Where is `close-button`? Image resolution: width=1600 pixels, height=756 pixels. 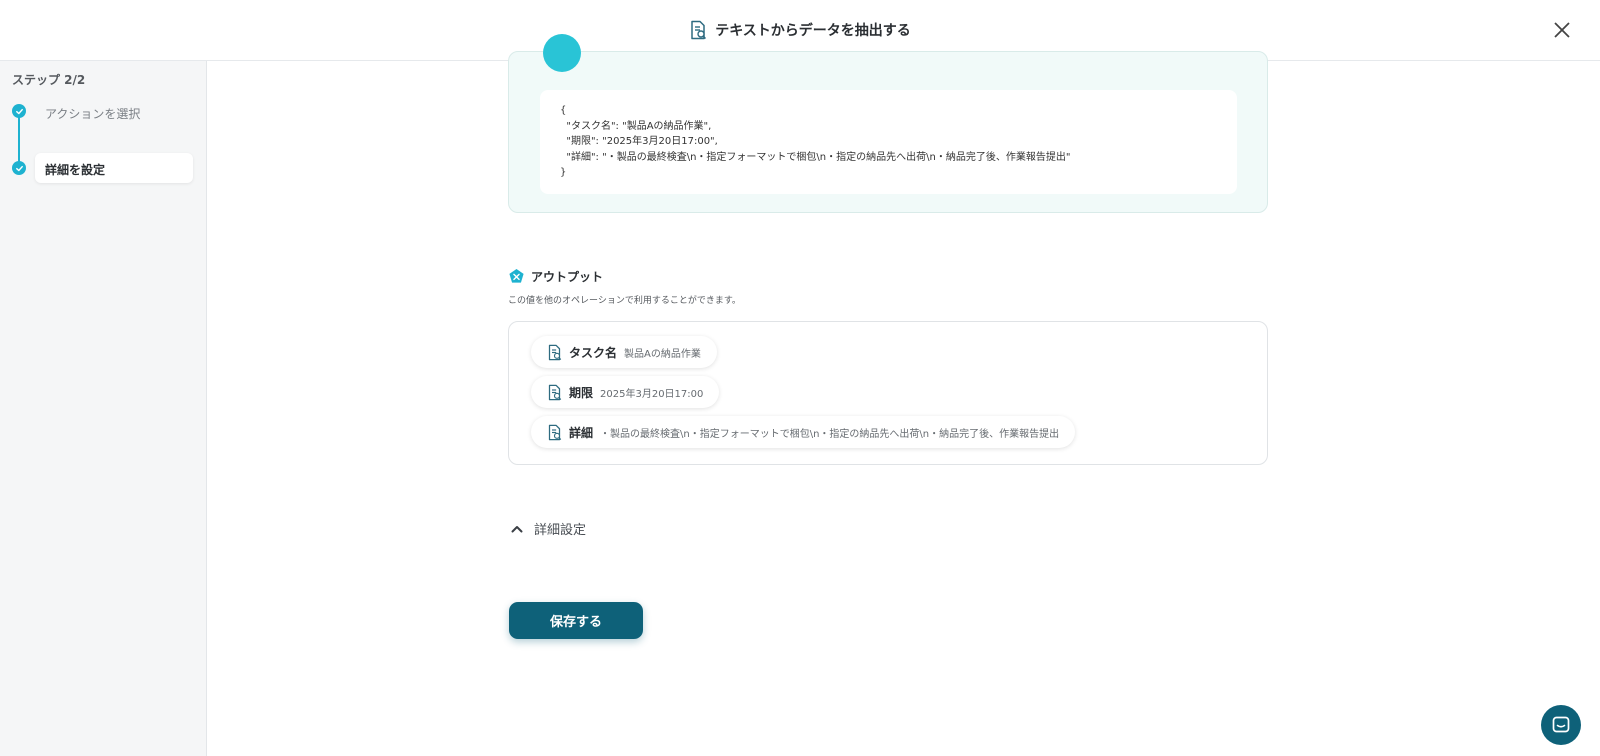 close-button is located at coordinates (1562, 30).